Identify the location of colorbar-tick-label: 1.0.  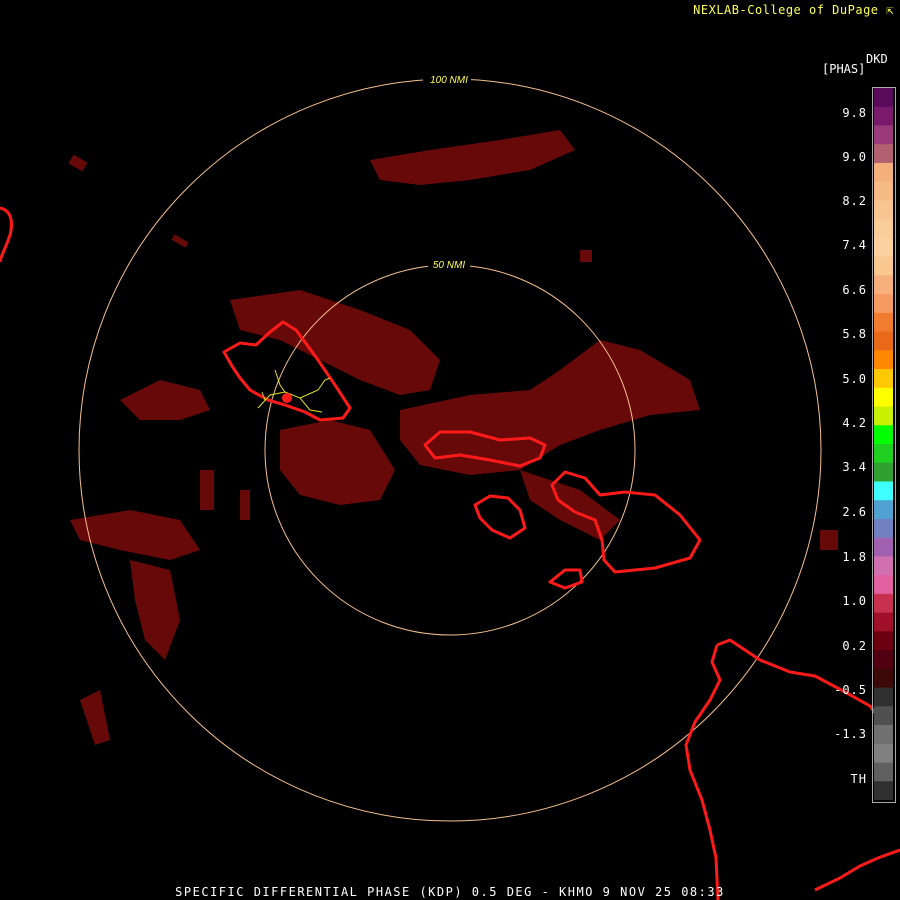
(854, 601).